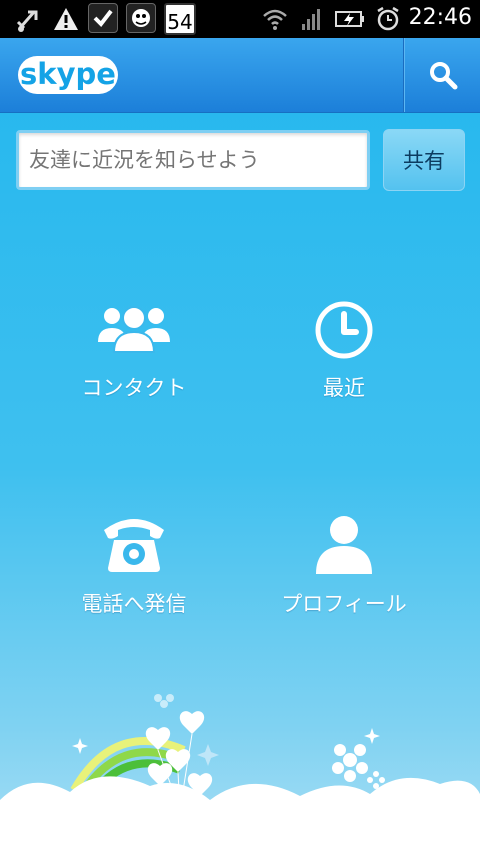 The height and width of the screenshot is (854, 480). Describe the element at coordinates (275, 19) in the screenshot. I see `wifi-icon` at that location.